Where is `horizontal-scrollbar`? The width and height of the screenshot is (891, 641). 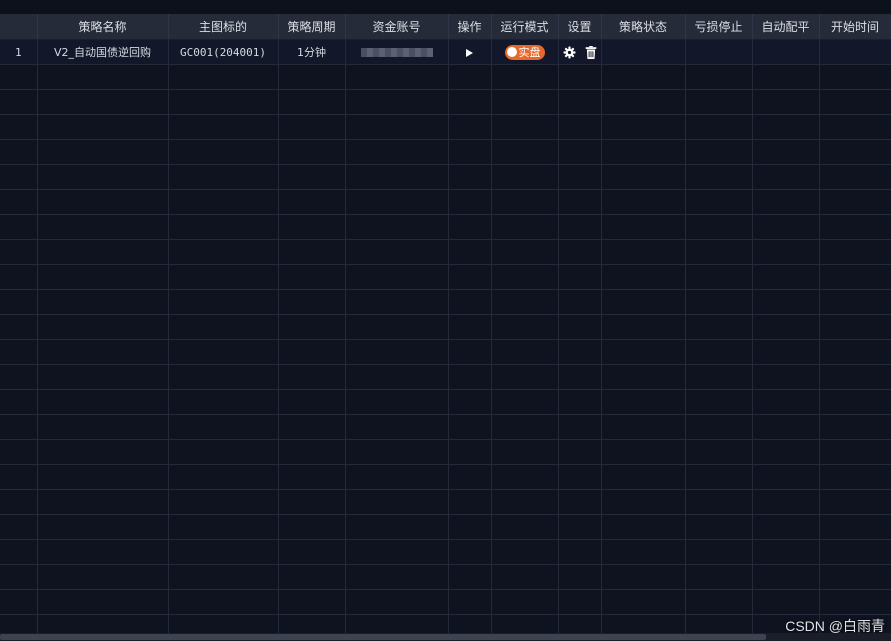 horizontal-scrollbar is located at coordinates (445, 637).